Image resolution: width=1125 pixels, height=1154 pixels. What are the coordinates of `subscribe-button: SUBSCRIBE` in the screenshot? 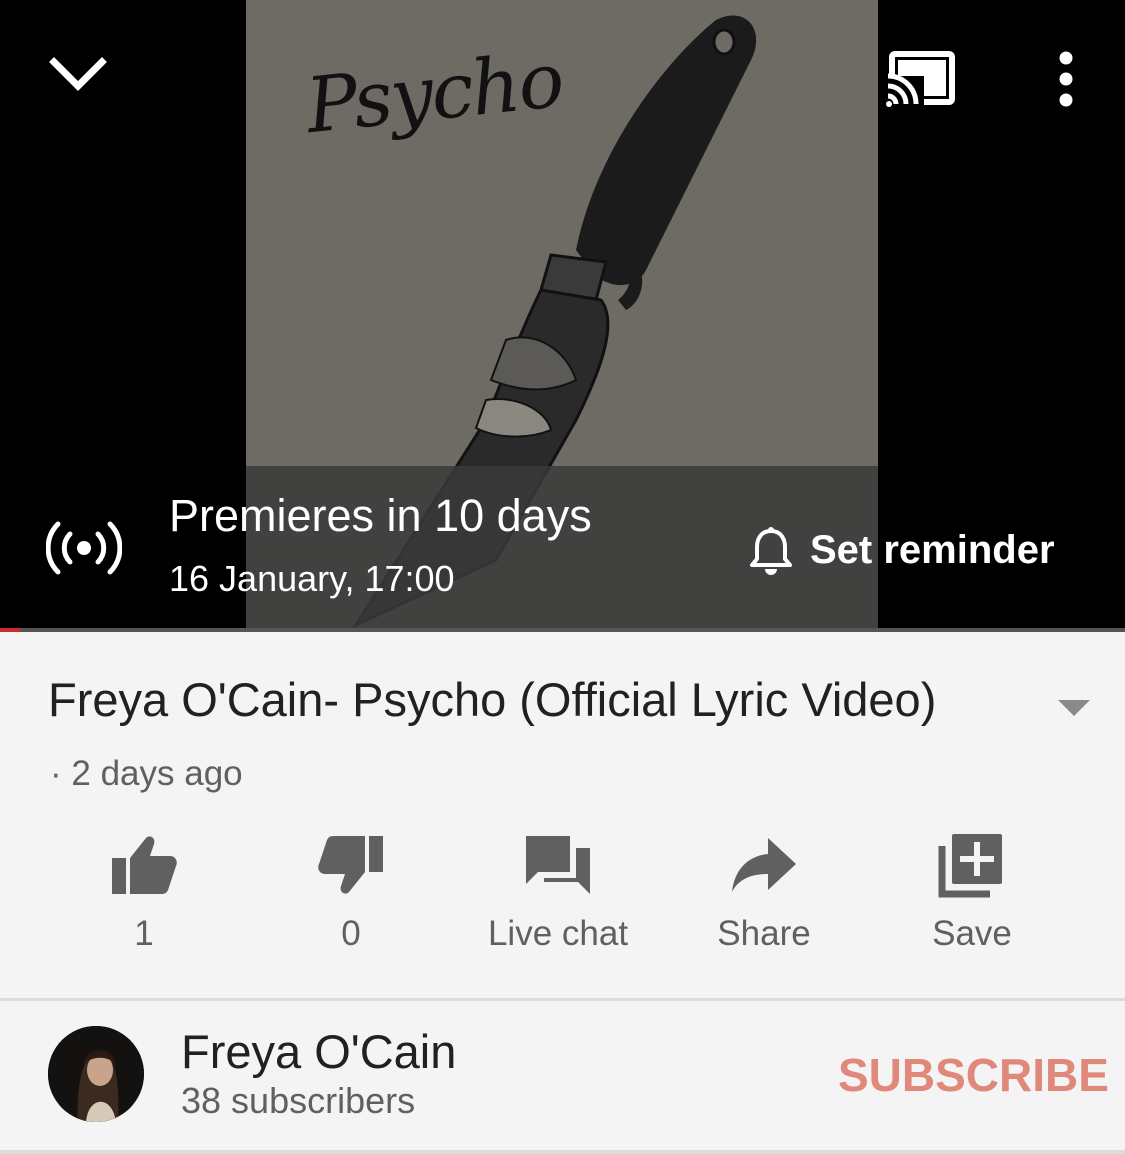 It's located at (973, 1075).